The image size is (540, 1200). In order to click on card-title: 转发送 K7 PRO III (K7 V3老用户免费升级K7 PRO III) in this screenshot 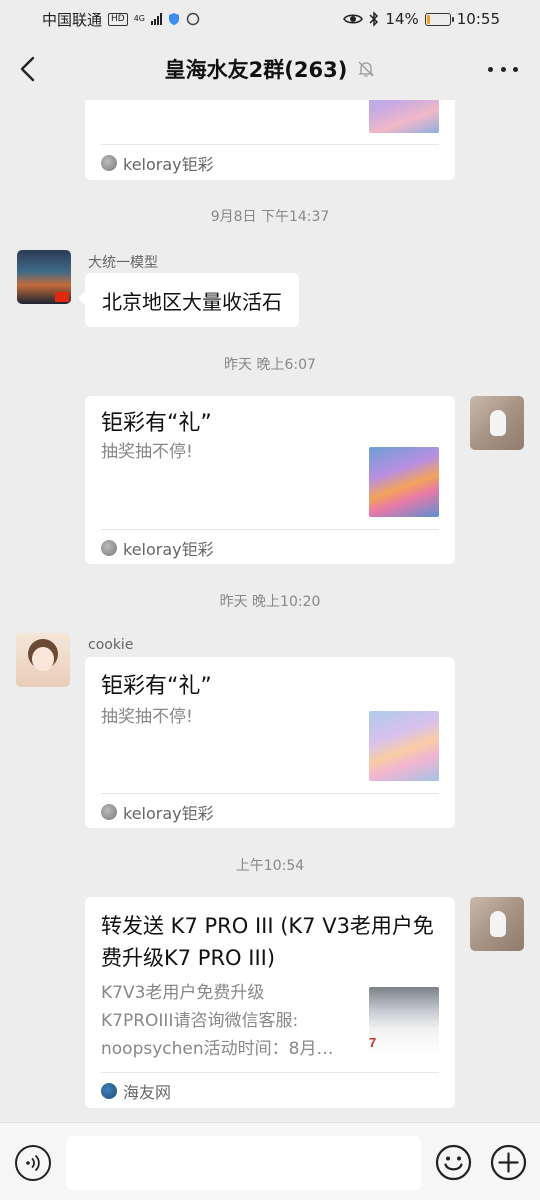, I will do `click(267, 942)`.